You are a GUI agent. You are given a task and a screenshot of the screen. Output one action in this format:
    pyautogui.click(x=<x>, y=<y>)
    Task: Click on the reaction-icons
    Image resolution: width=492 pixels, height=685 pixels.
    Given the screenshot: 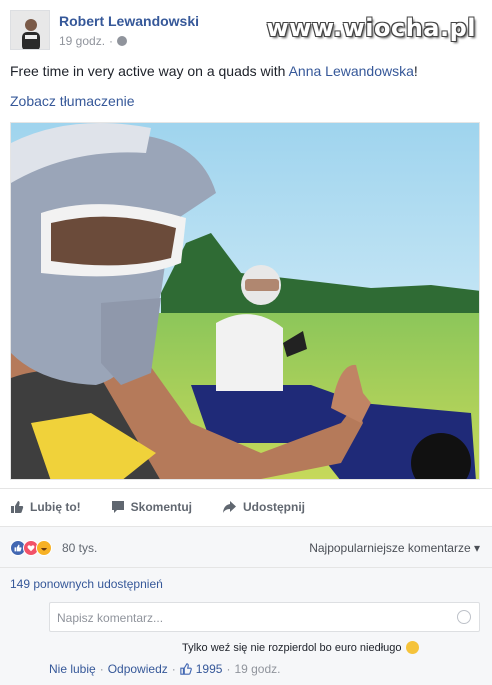 What is the action you would take?
    pyautogui.click(x=31, y=548)
    